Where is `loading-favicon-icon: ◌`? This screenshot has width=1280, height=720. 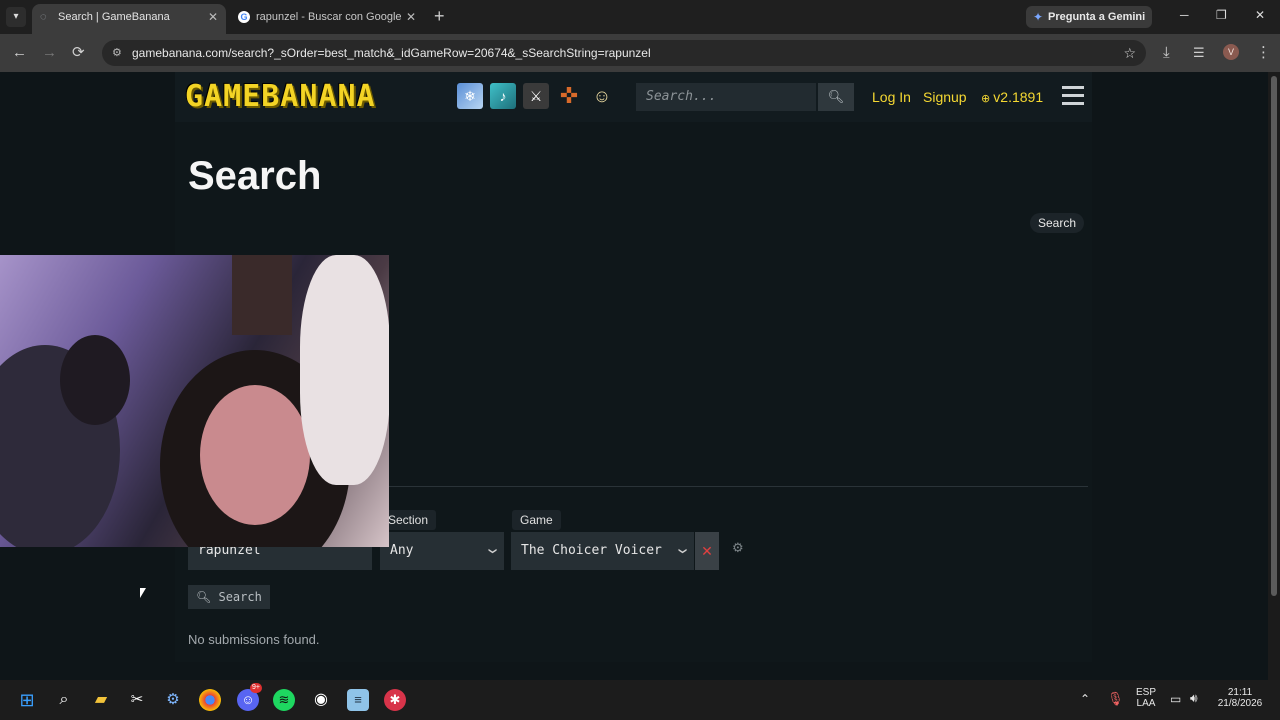
loading-favicon-icon: ◌ is located at coordinates (43, 17).